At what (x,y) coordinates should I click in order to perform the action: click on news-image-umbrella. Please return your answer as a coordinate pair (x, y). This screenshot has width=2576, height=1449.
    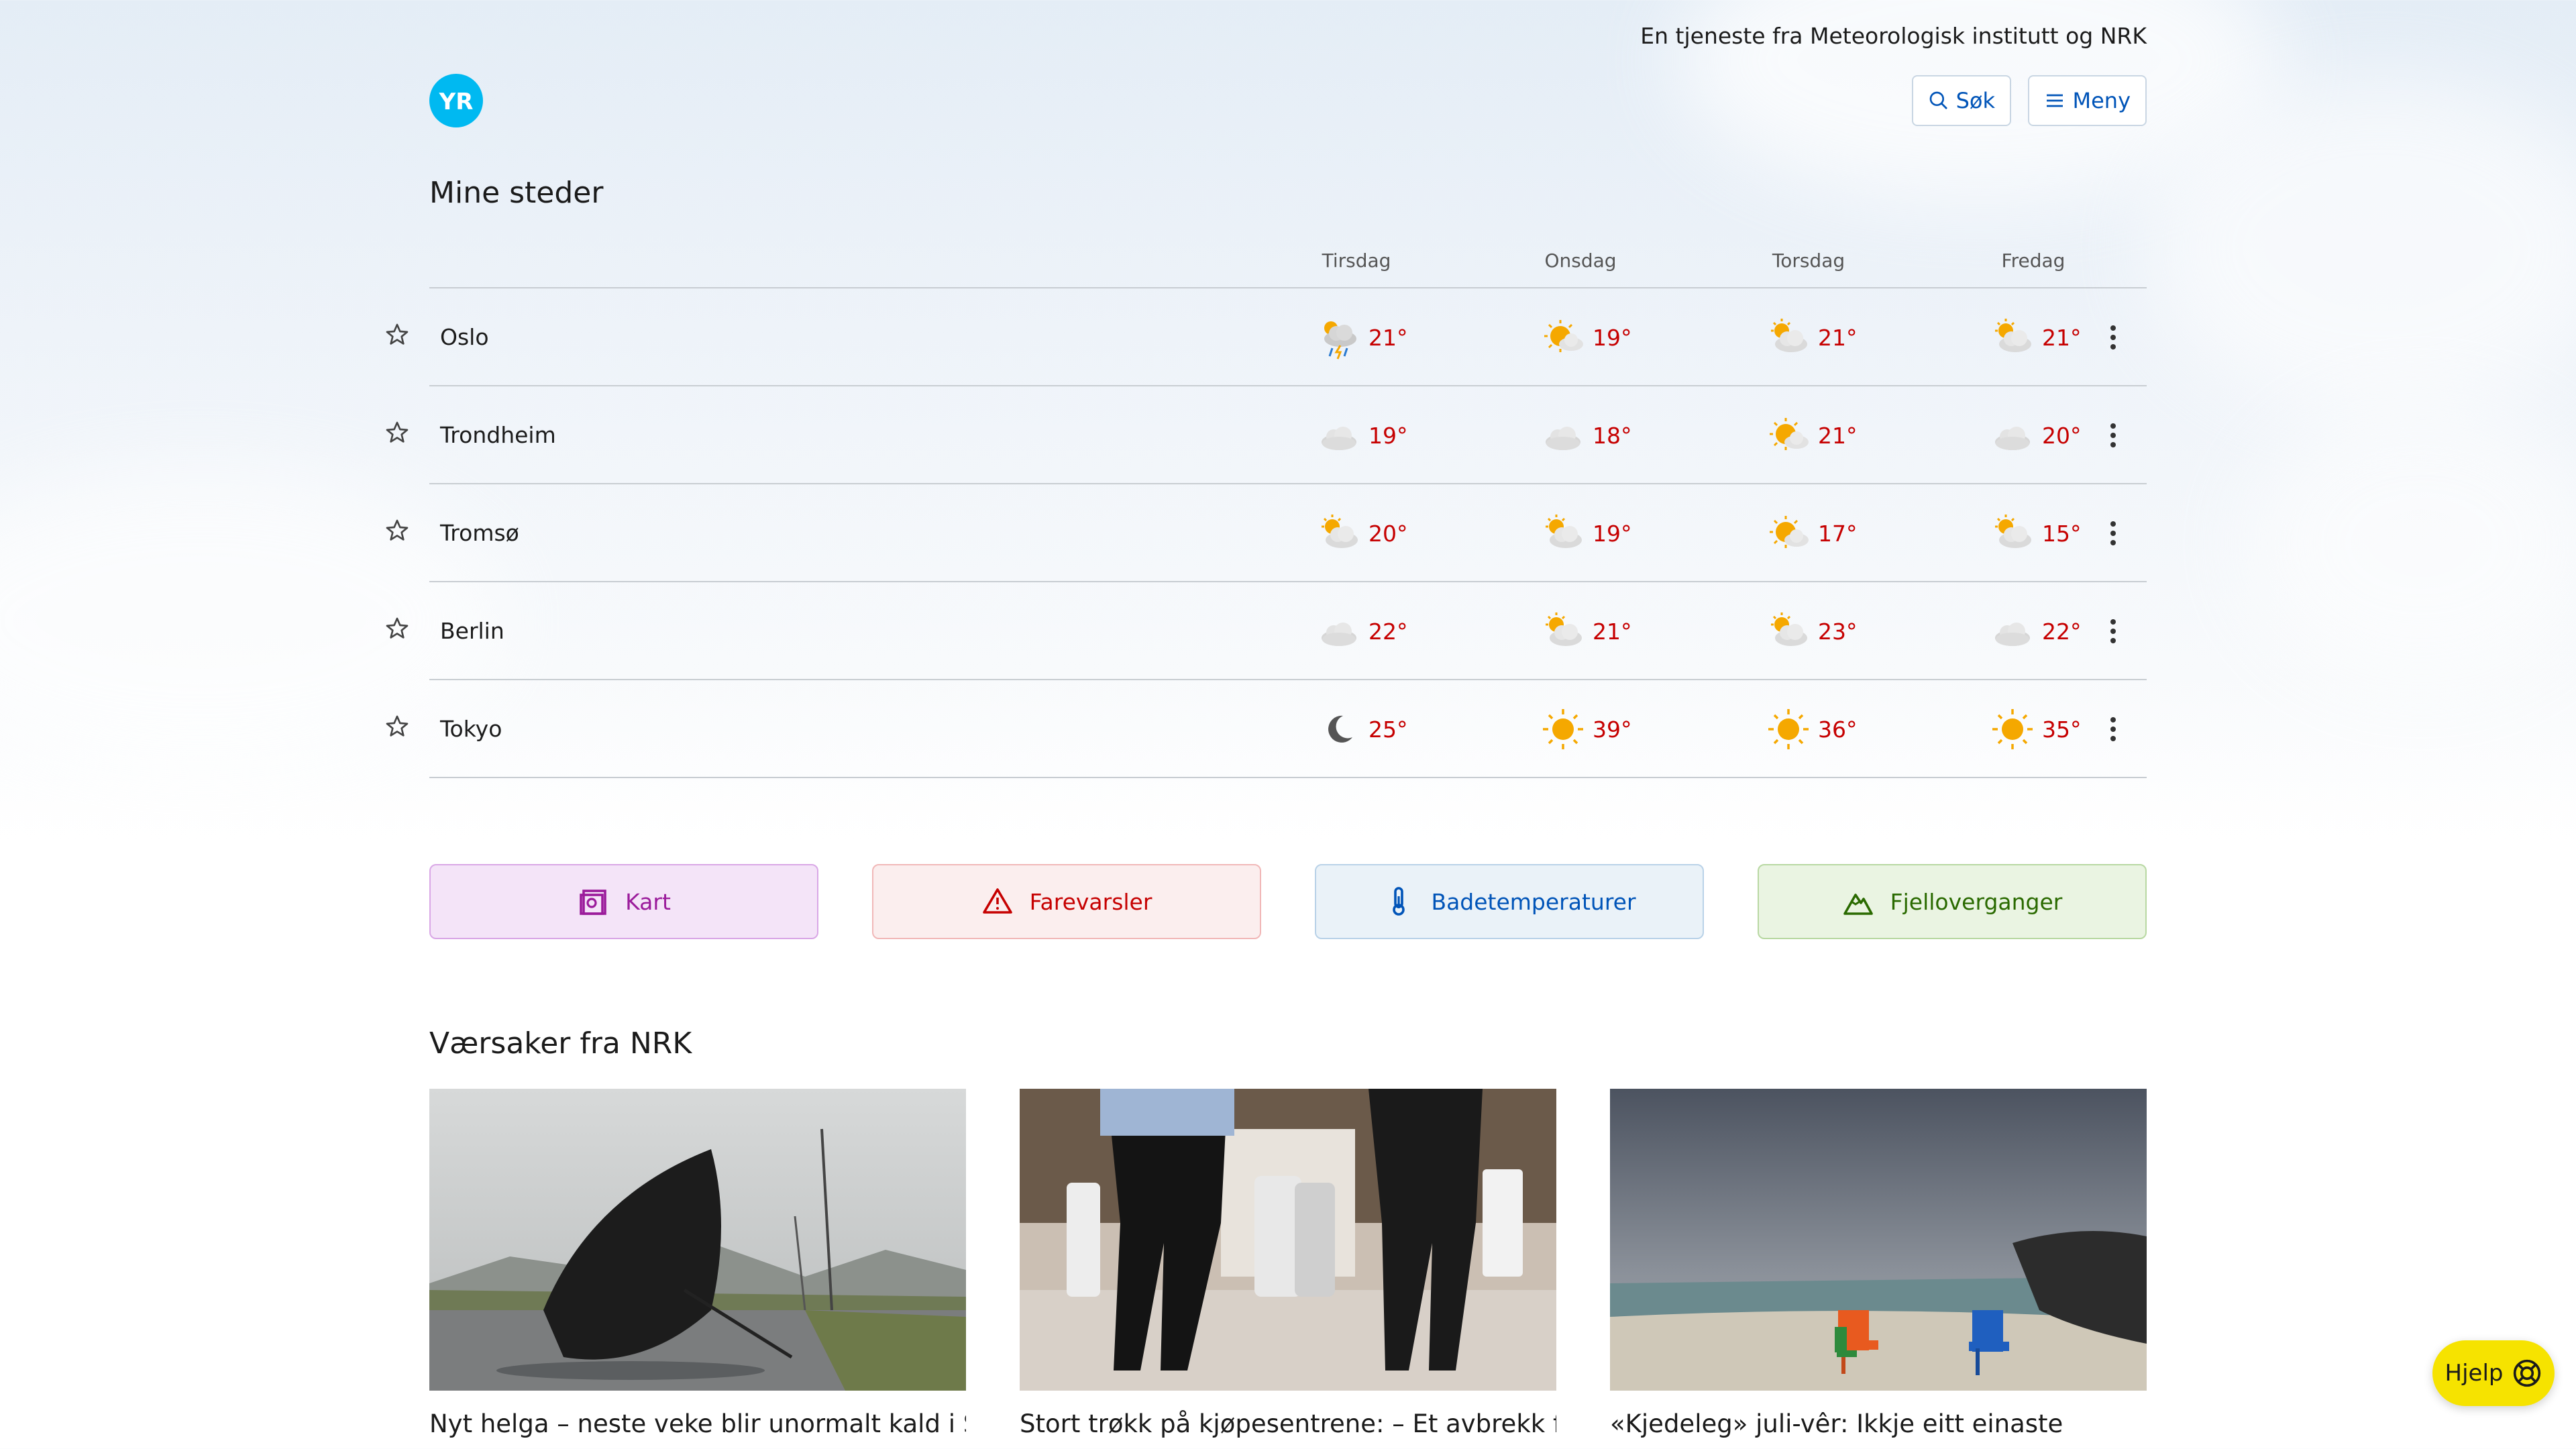
    Looking at the image, I should click on (697, 1240).